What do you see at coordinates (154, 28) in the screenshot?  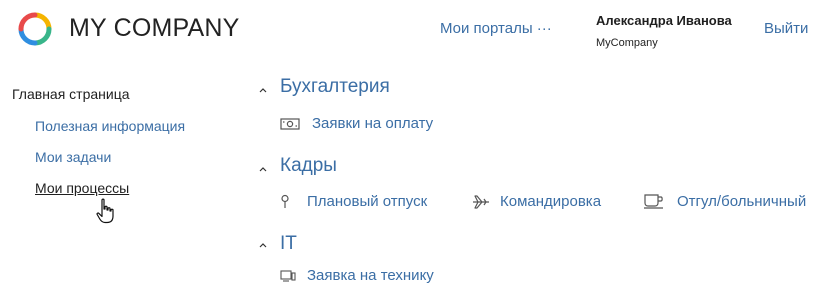 I see `company-name: MY COMPANY` at bounding box center [154, 28].